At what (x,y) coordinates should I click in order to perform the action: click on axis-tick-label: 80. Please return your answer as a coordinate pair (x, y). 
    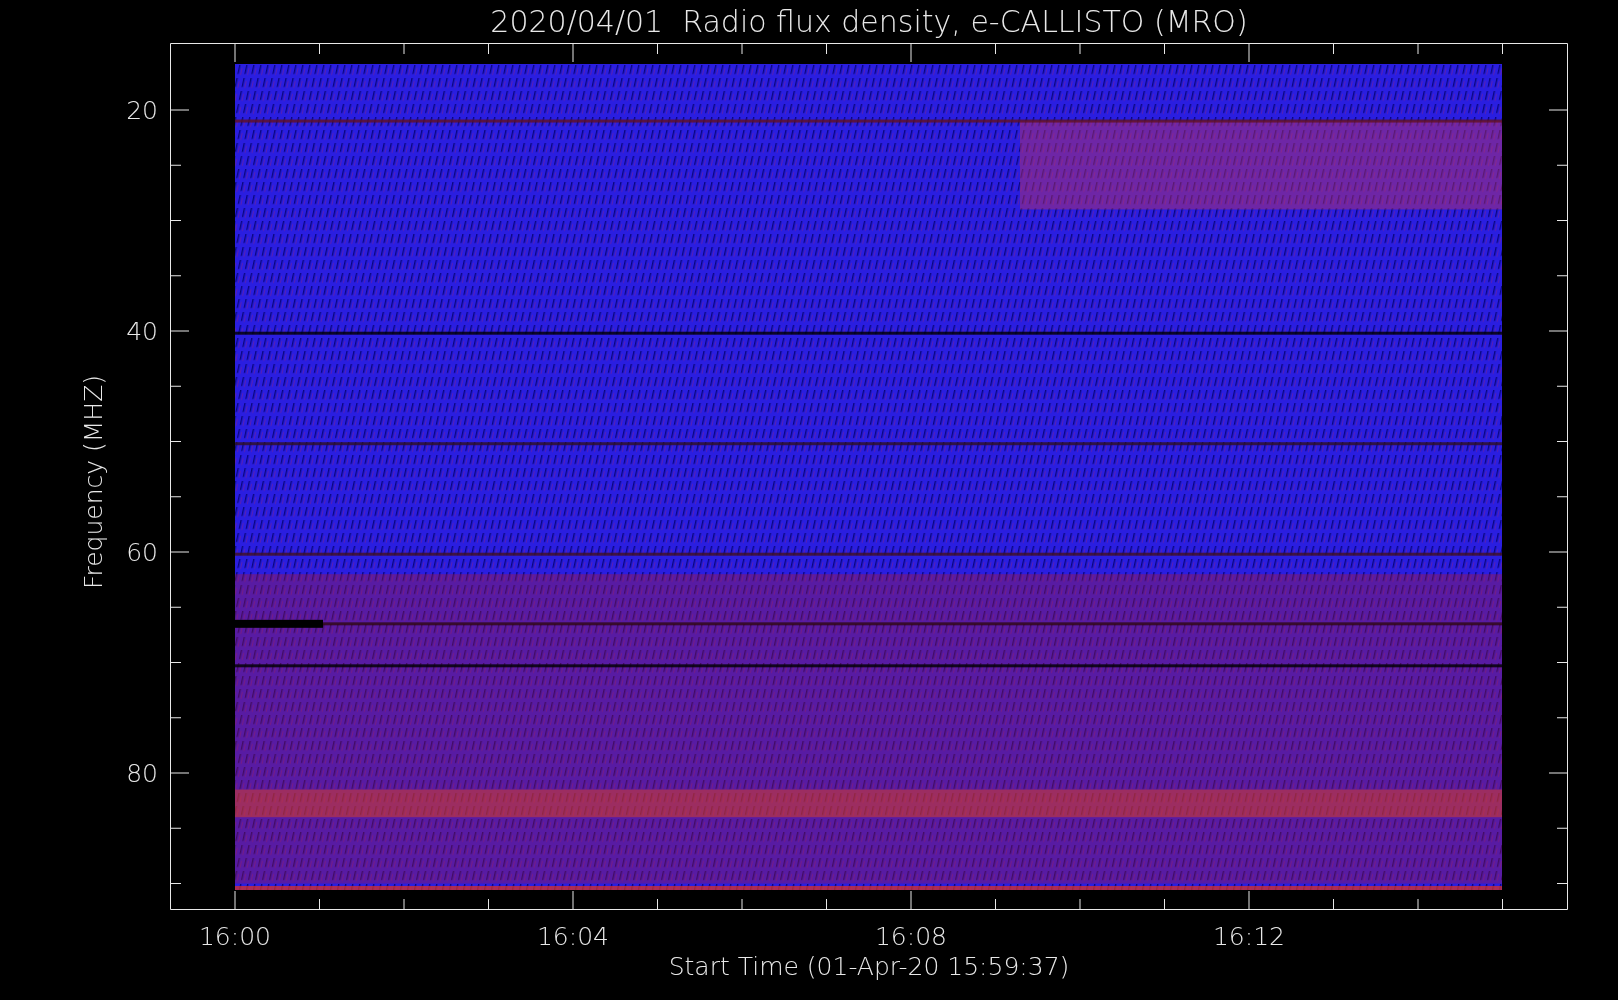
    Looking at the image, I should click on (142, 773).